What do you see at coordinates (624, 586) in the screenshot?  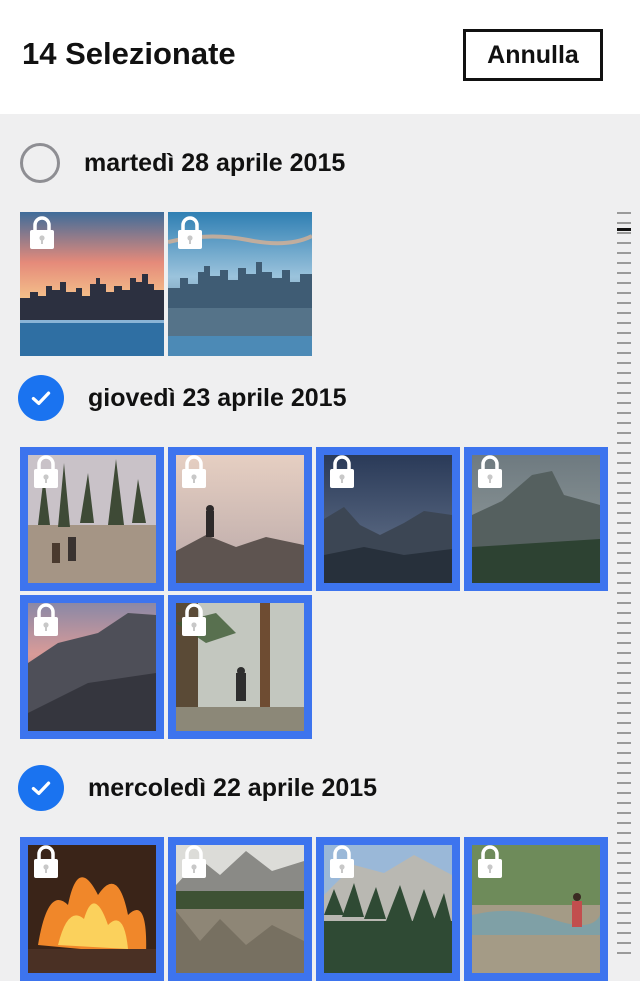 I see `timeline-scrubber` at bounding box center [624, 586].